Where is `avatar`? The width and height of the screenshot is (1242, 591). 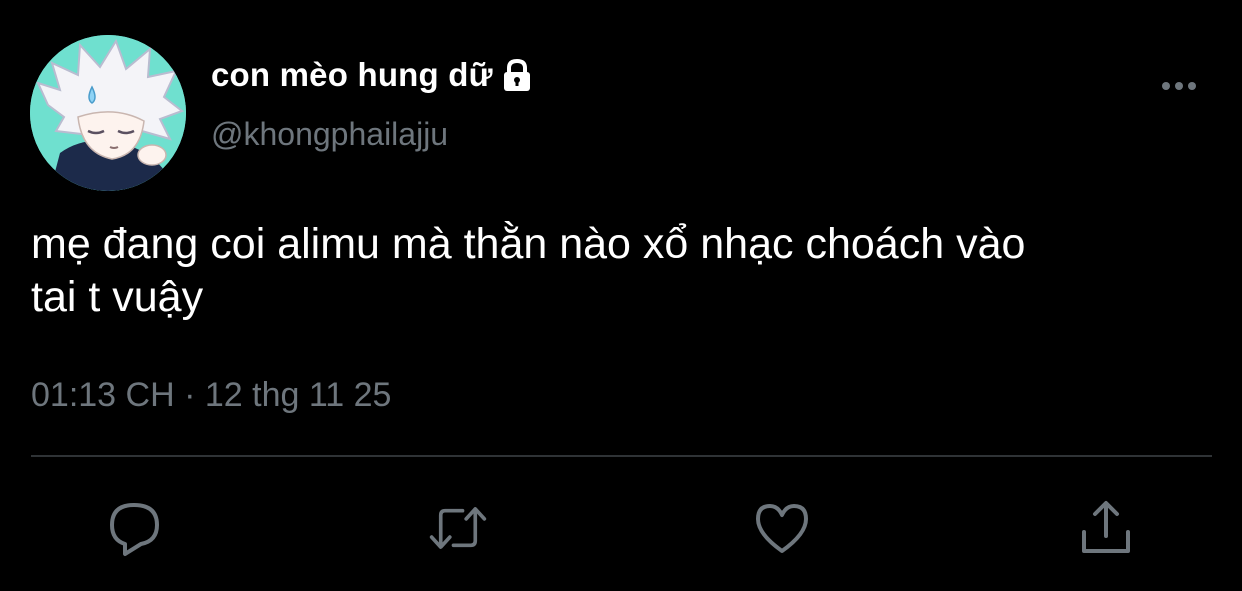 avatar is located at coordinates (108, 113).